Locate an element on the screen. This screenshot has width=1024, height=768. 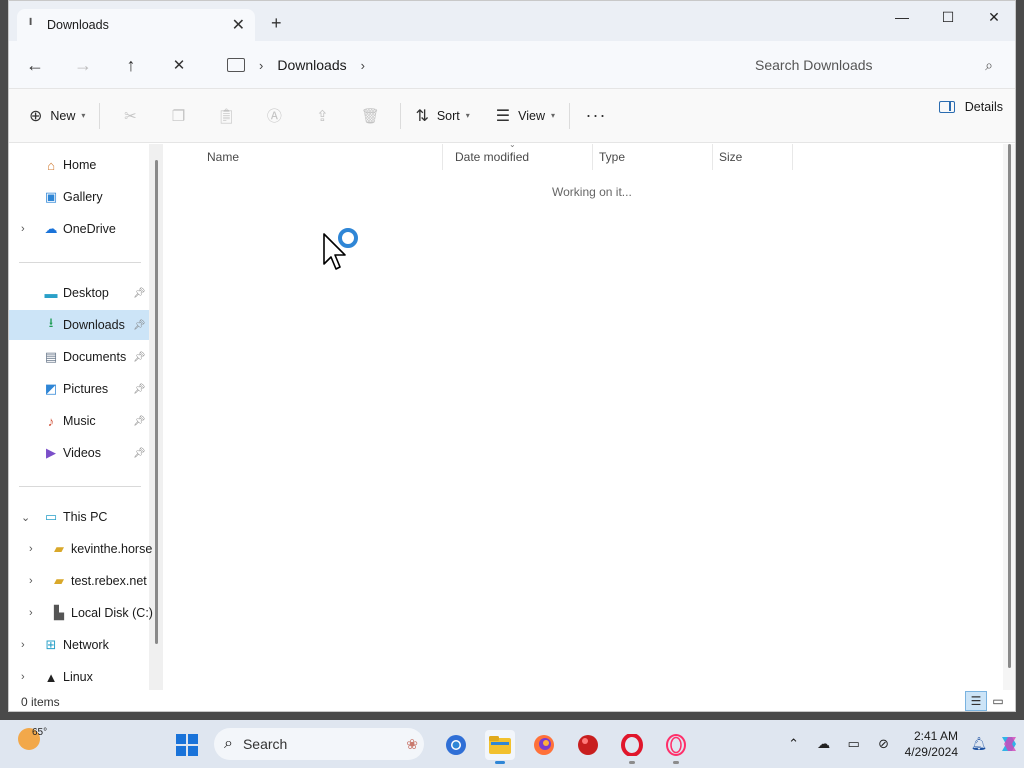
nav-item-documents: ▤ Documents 📌︎ is located at coordinates (79, 357).